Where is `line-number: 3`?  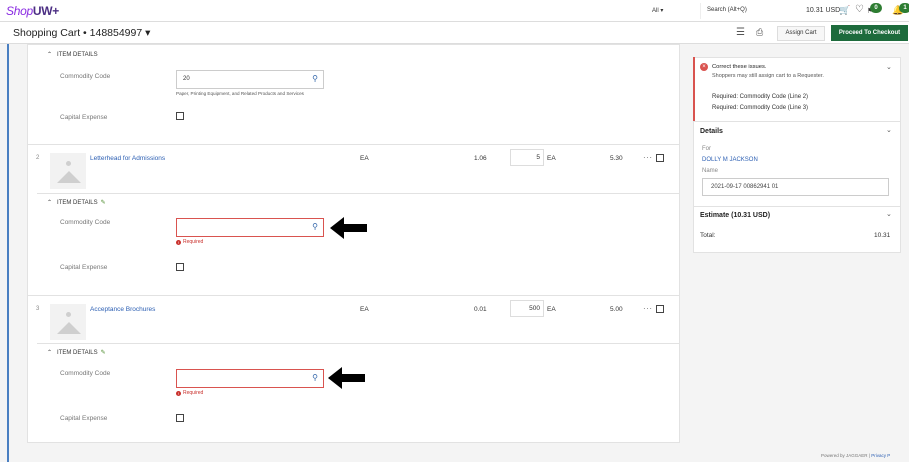
line-number: 3 is located at coordinates (38, 309).